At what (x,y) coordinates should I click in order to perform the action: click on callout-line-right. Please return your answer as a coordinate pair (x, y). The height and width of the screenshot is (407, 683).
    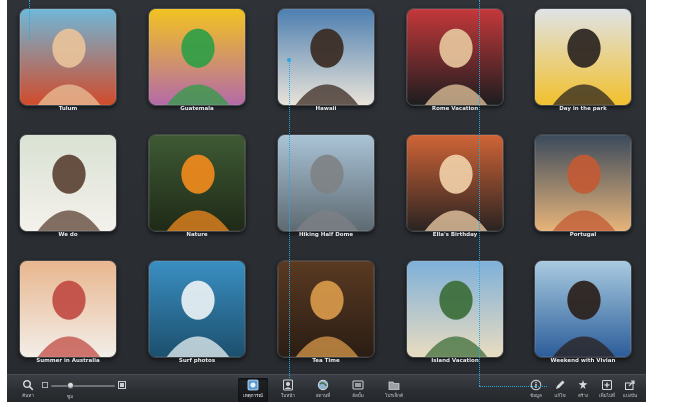
    Looking at the image, I should click on (479, 193).